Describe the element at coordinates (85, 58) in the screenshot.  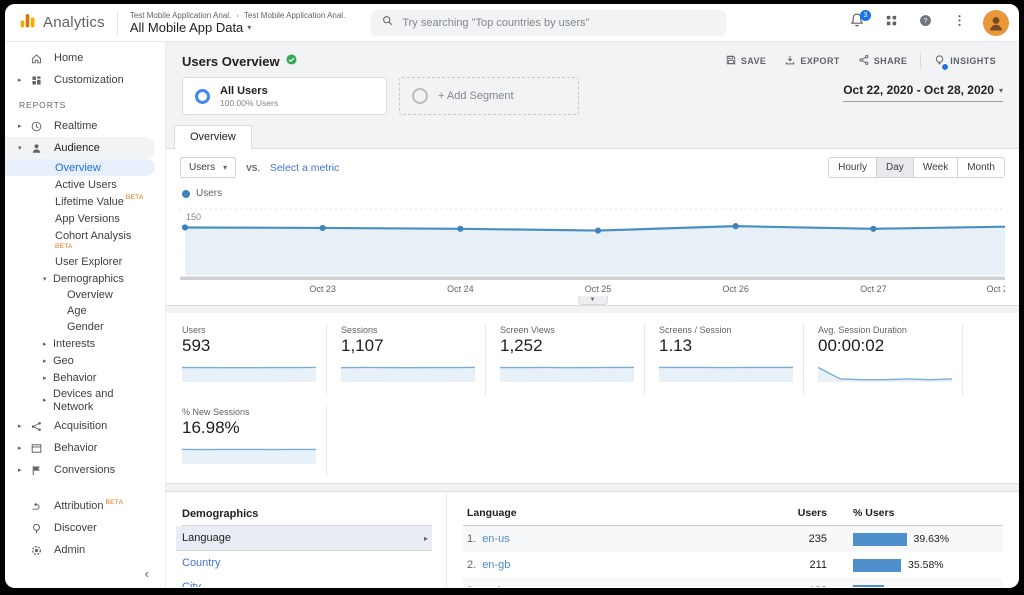
I see `sidebar-item-home: Home` at that location.